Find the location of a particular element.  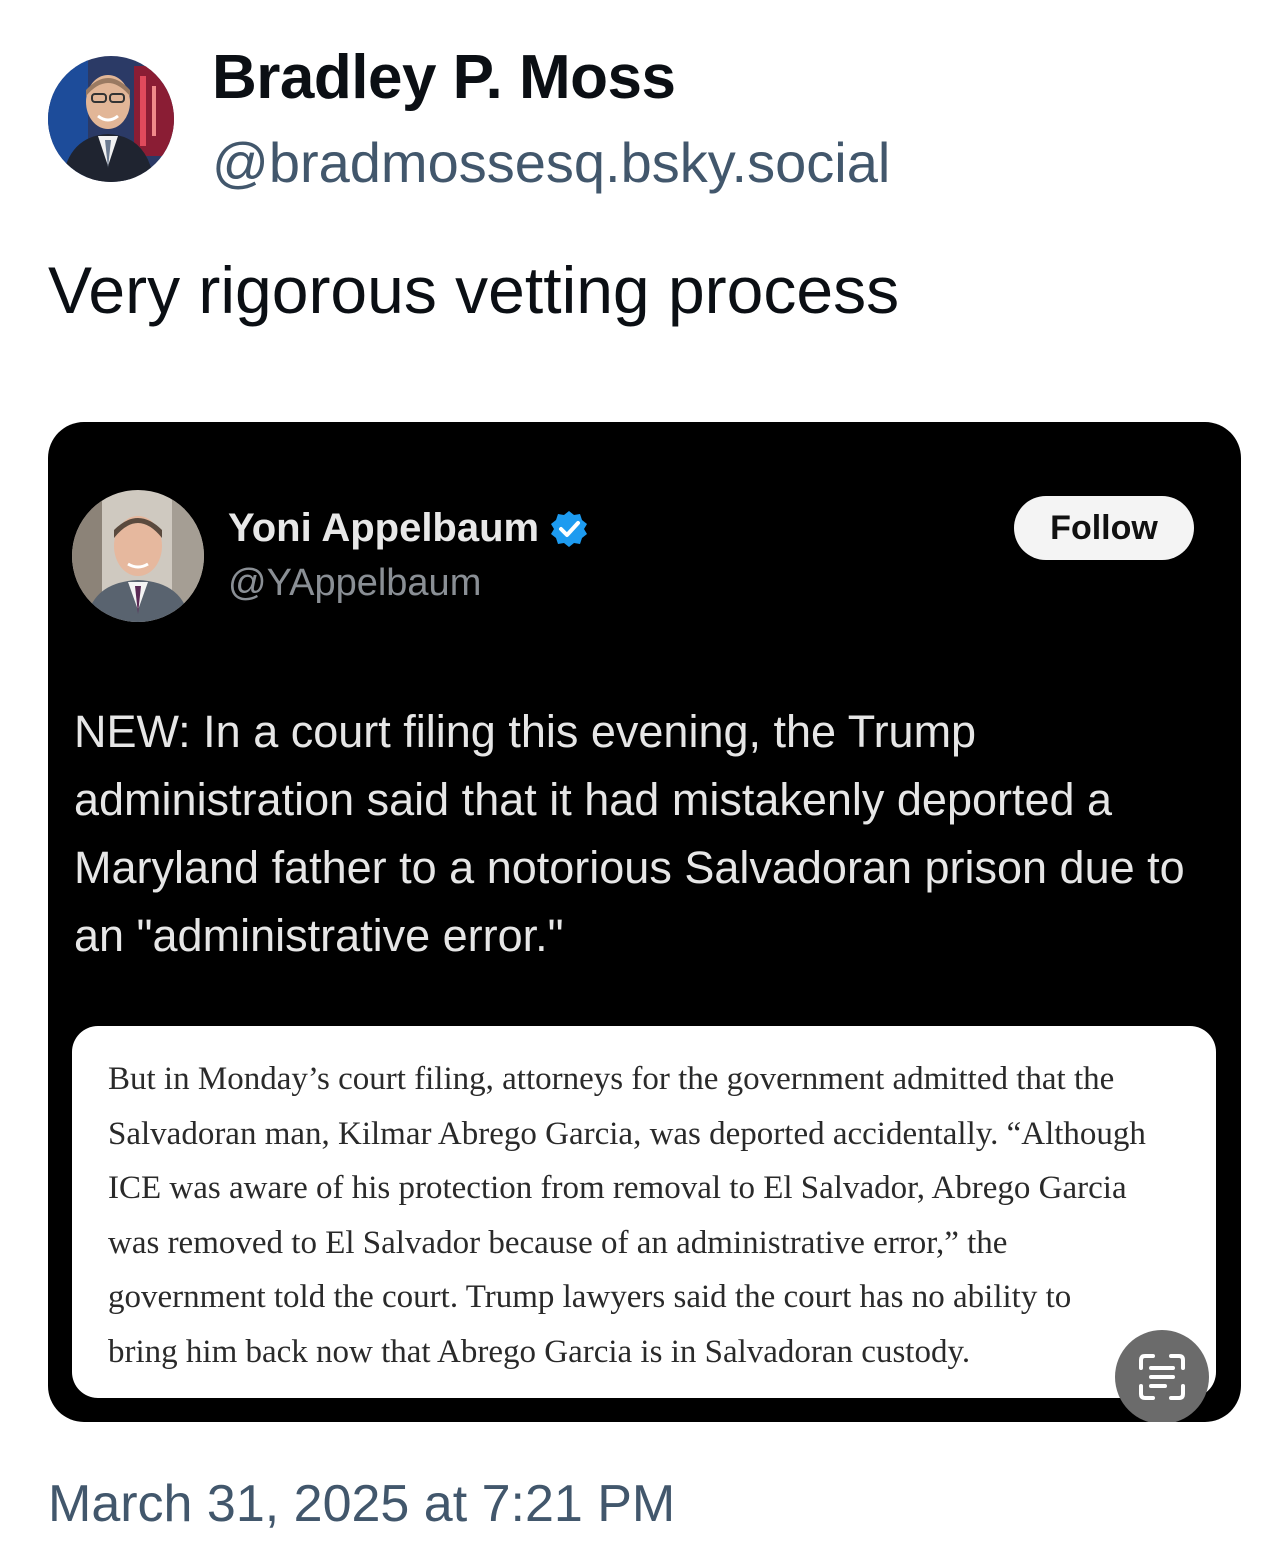

text-scan-button is located at coordinates (1162, 1376).